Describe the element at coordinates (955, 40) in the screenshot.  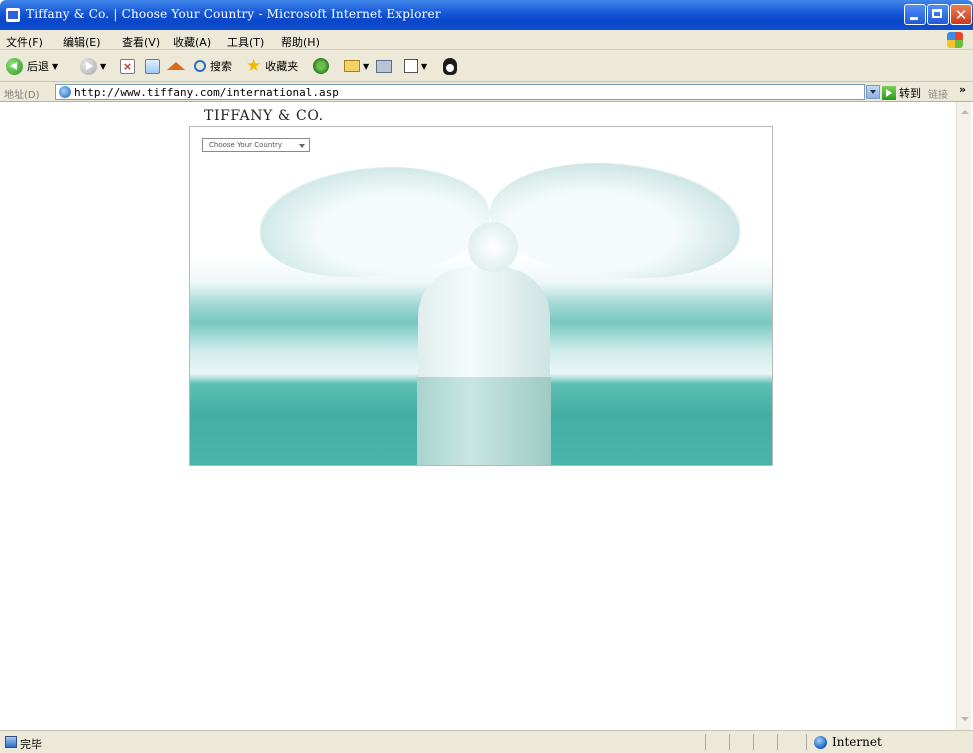
I see `windows-logo-icon` at that location.